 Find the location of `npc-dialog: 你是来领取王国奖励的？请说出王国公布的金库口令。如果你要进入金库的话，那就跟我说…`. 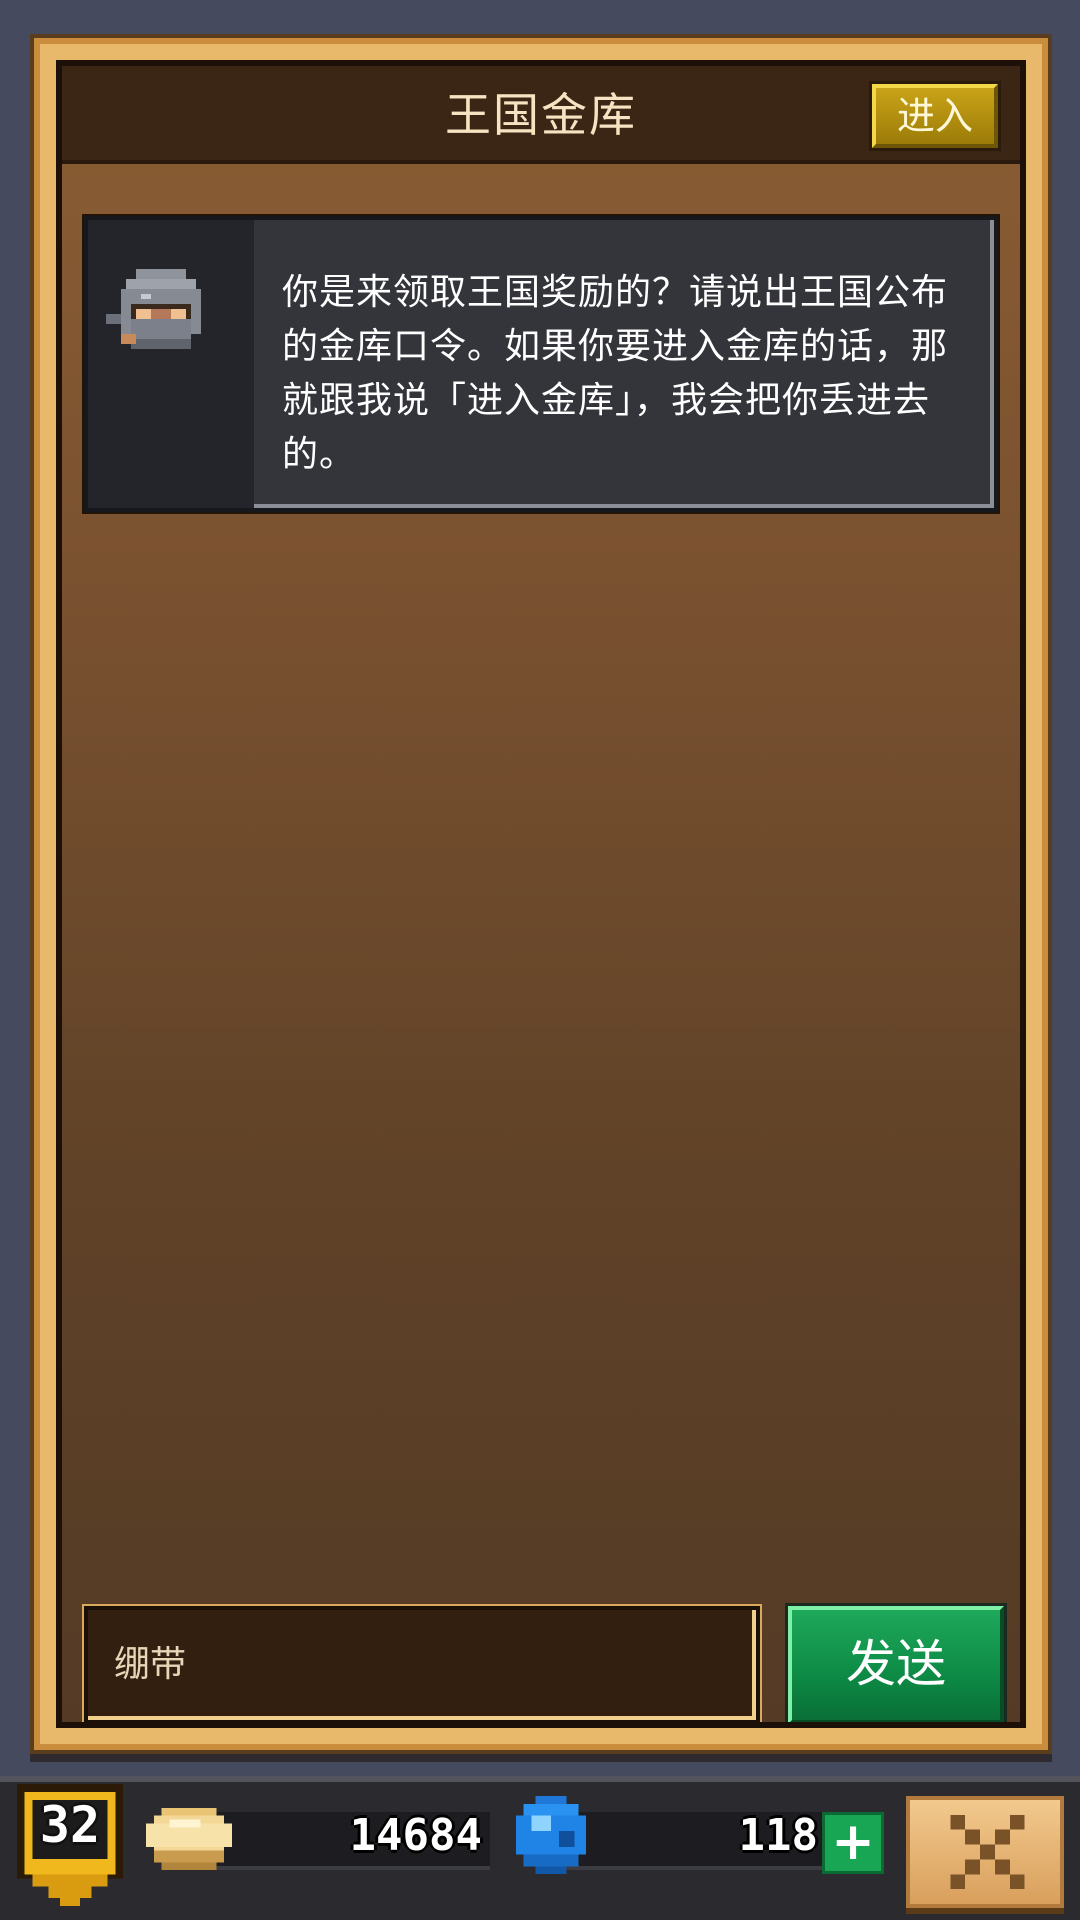

npc-dialog: 你是来领取王国奖励的？请说出王国公布的金库口令。如果你要进入金库的话，那就跟我说… is located at coordinates (541, 364).